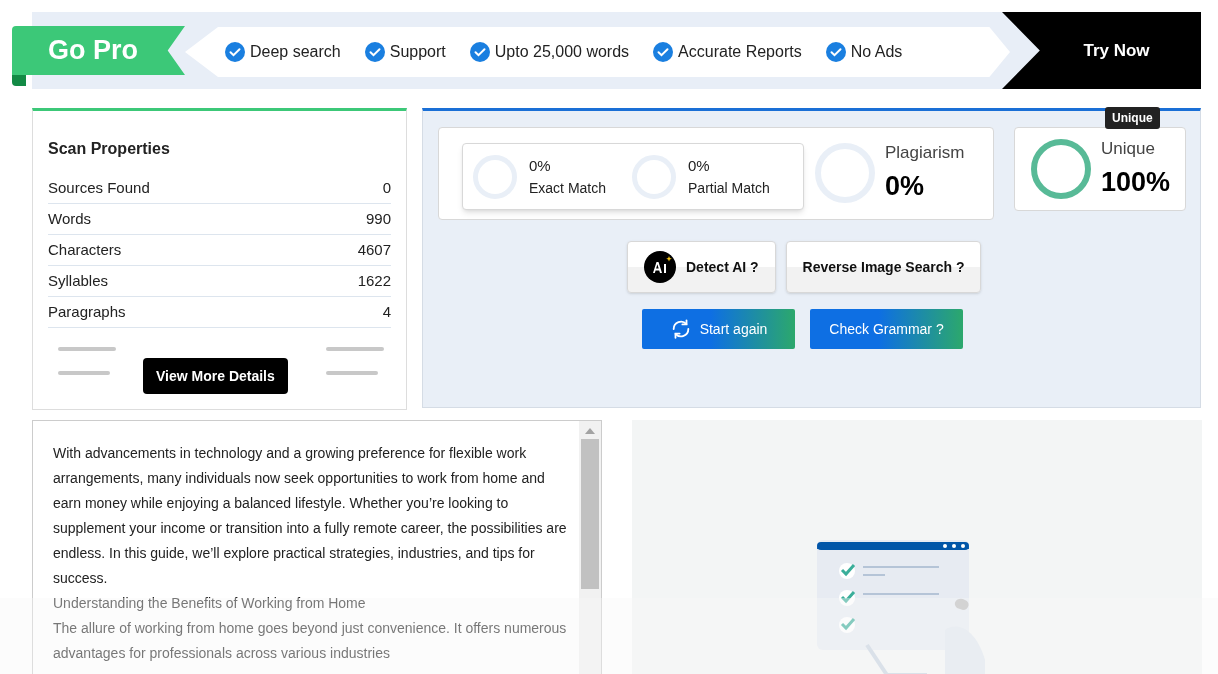 The image size is (1218, 674). What do you see at coordinates (19, 80) in the screenshot?
I see `ribbon-fold` at bounding box center [19, 80].